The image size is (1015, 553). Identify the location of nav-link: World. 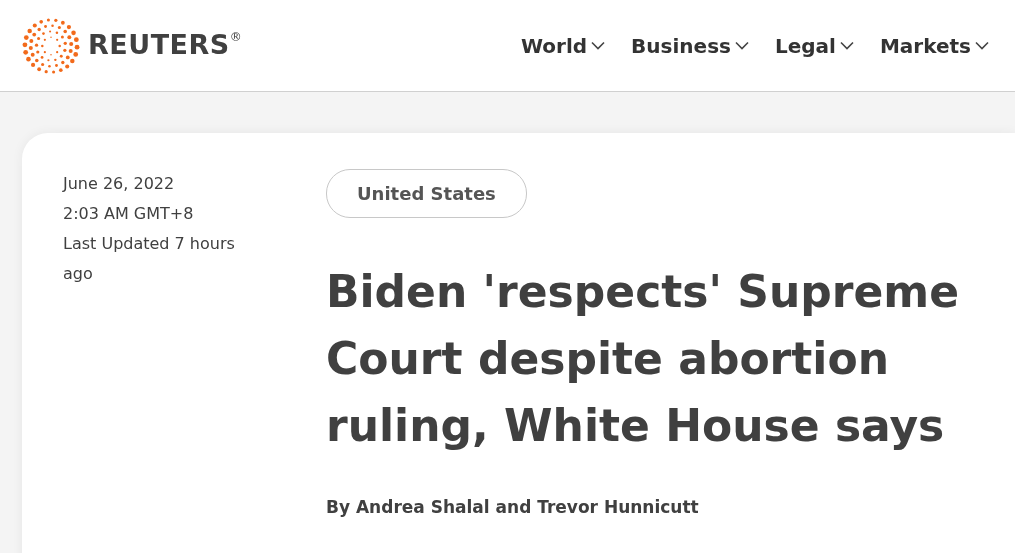
(563, 45).